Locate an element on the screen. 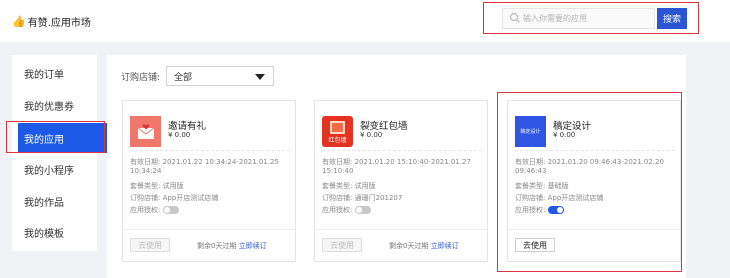  store-row: 订购店铺: 通珊门201207 is located at coordinates (362, 198).